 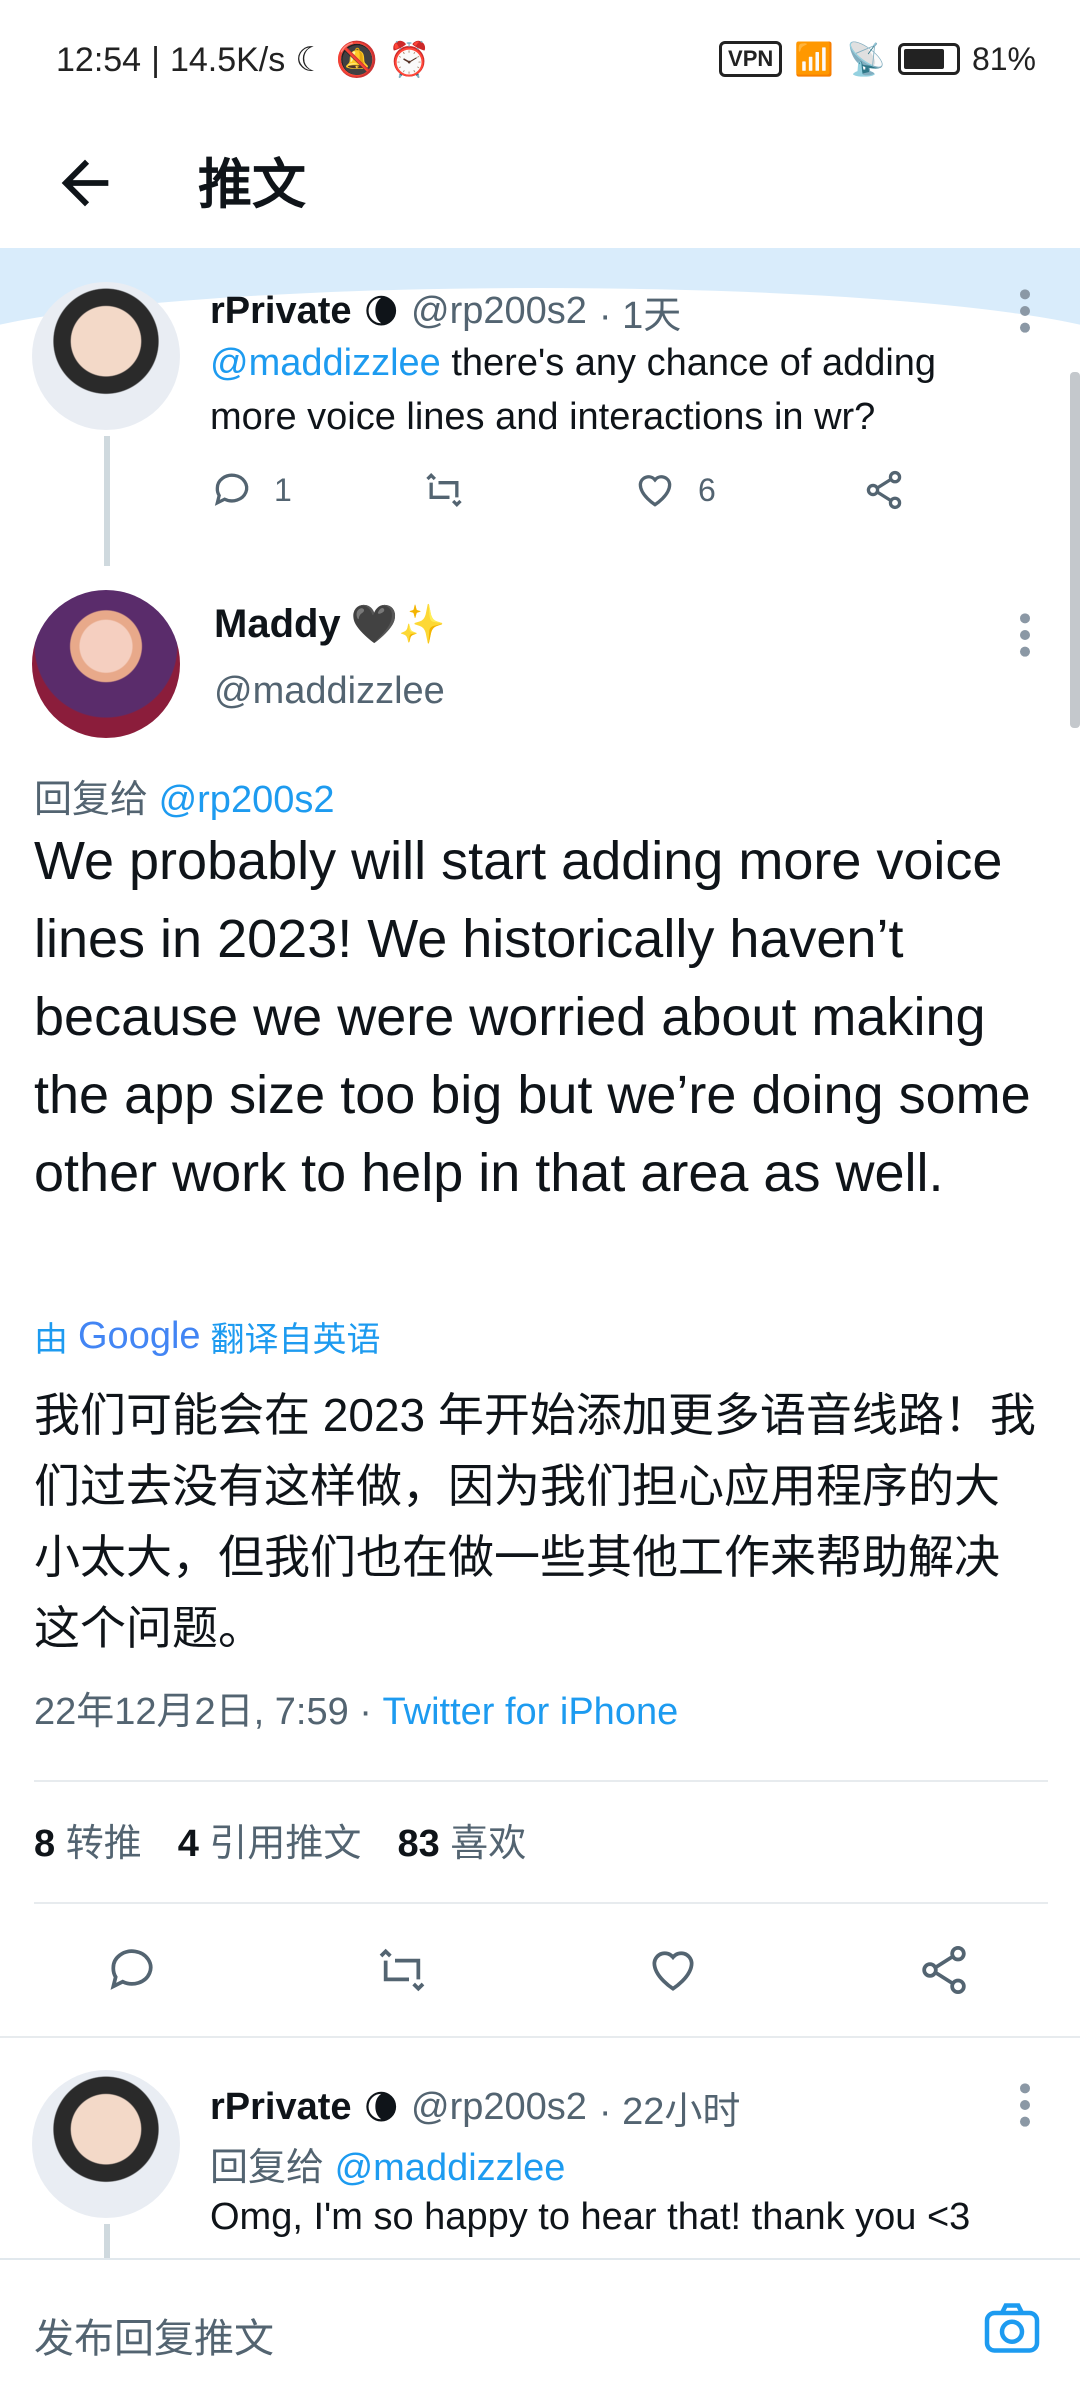 What do you see at coordinates (640, 316) in the screenshot?
I see `tweet-time: · 1天` at bounding box center [640, 316].